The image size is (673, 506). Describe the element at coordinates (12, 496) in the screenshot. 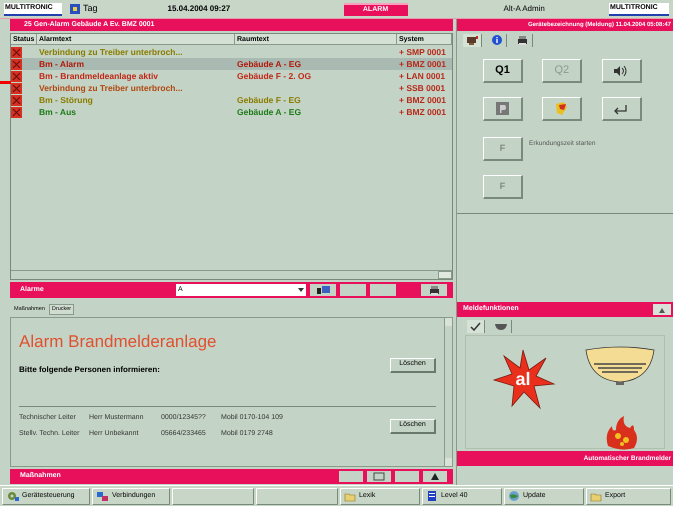

I see `gear-icon` at that location.